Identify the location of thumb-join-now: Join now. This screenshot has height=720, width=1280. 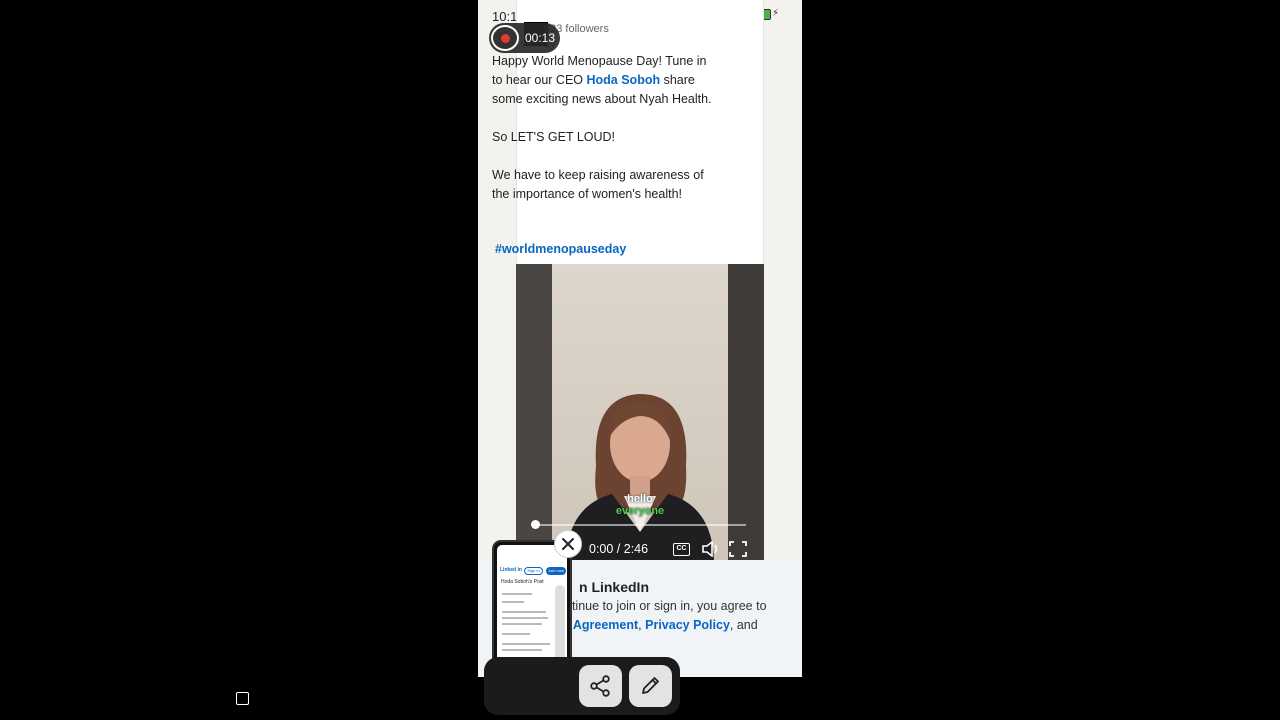
(556, 571).